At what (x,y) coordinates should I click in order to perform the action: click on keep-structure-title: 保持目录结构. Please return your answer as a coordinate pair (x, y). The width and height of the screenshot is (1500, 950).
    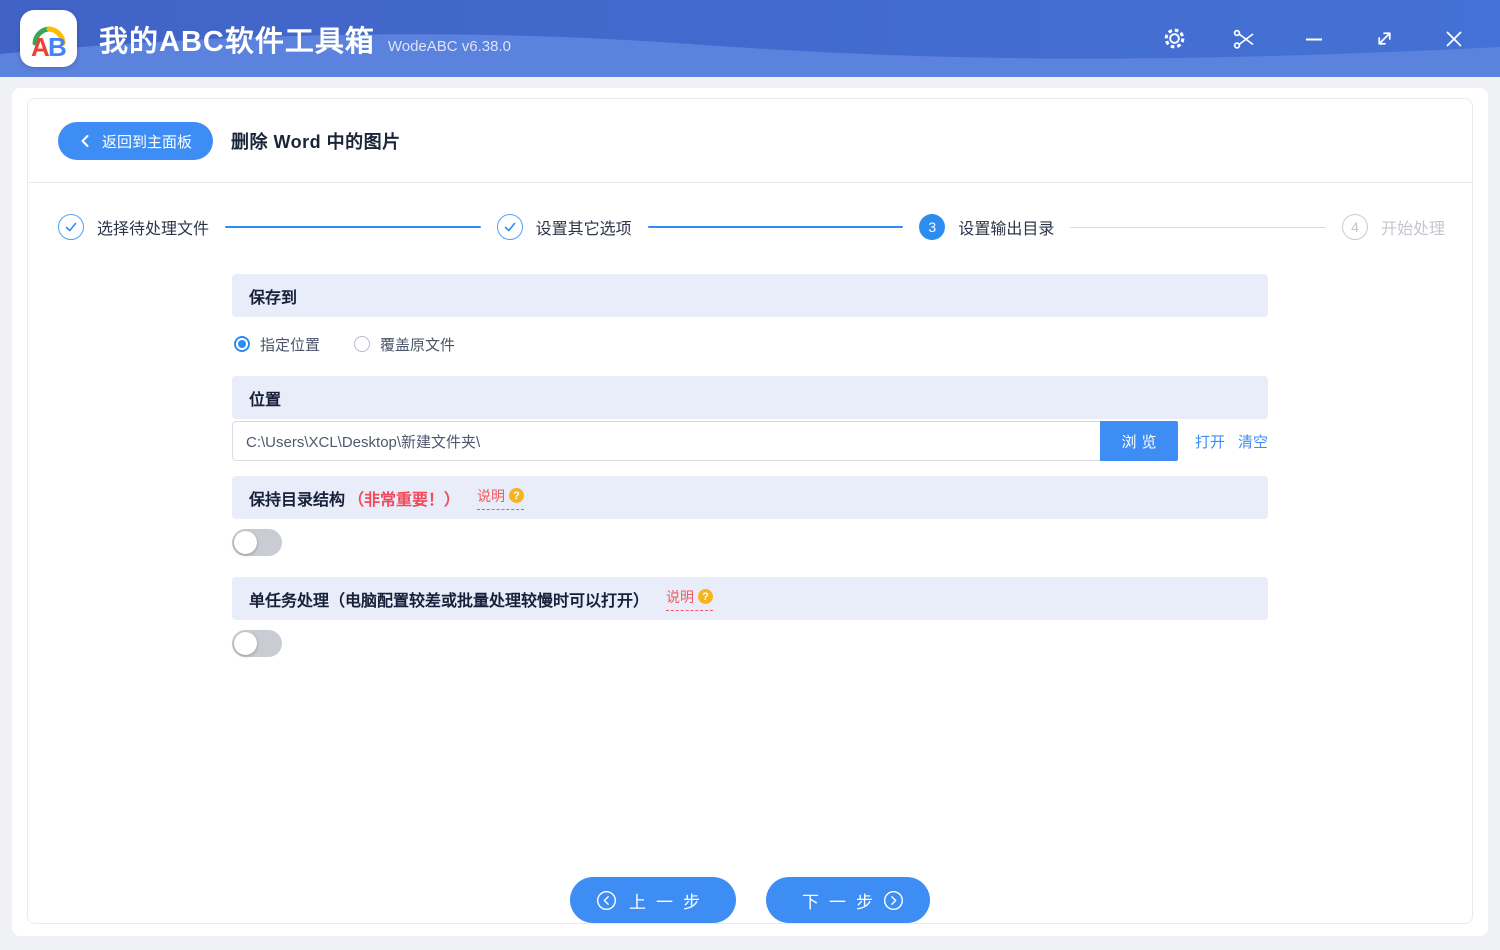
    Looking at the image, I should click on (297, 500).